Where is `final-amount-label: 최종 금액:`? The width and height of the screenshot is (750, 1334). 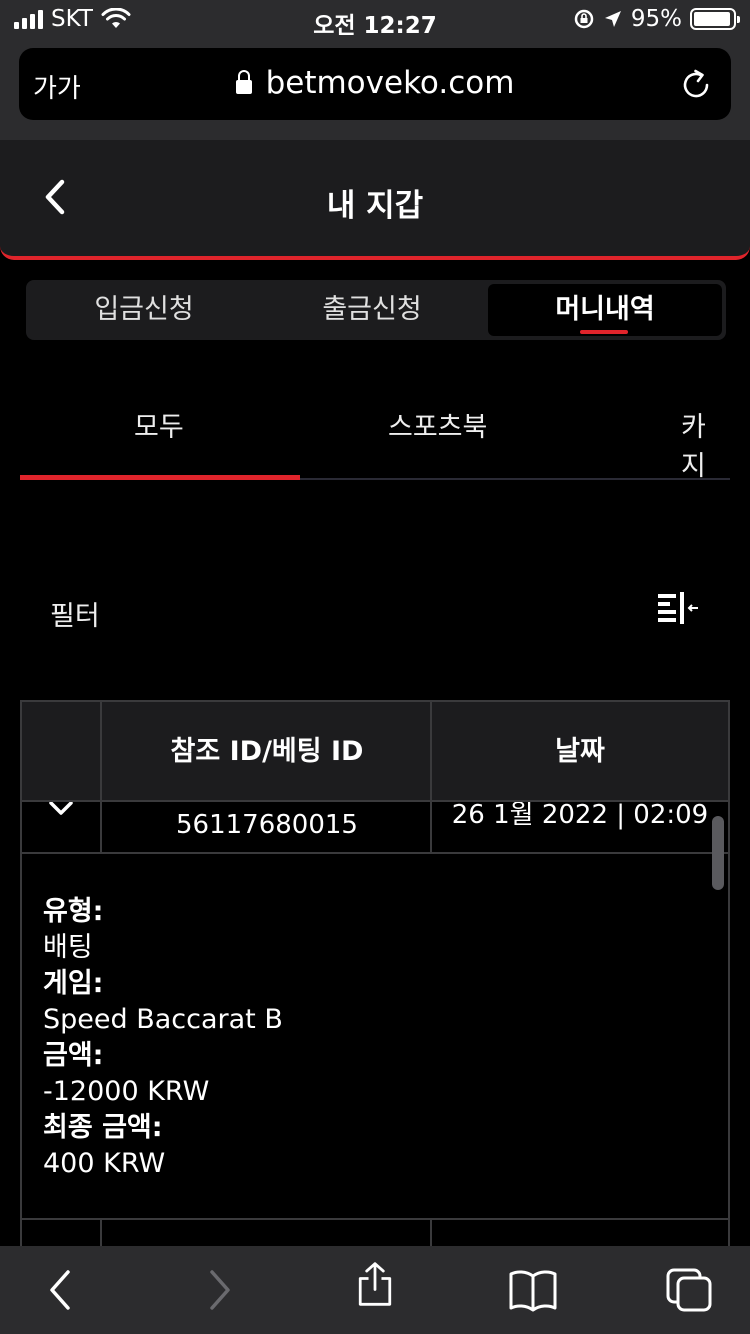
final-amount-label: 최종 금액: is located at coordinates (103, 1127).